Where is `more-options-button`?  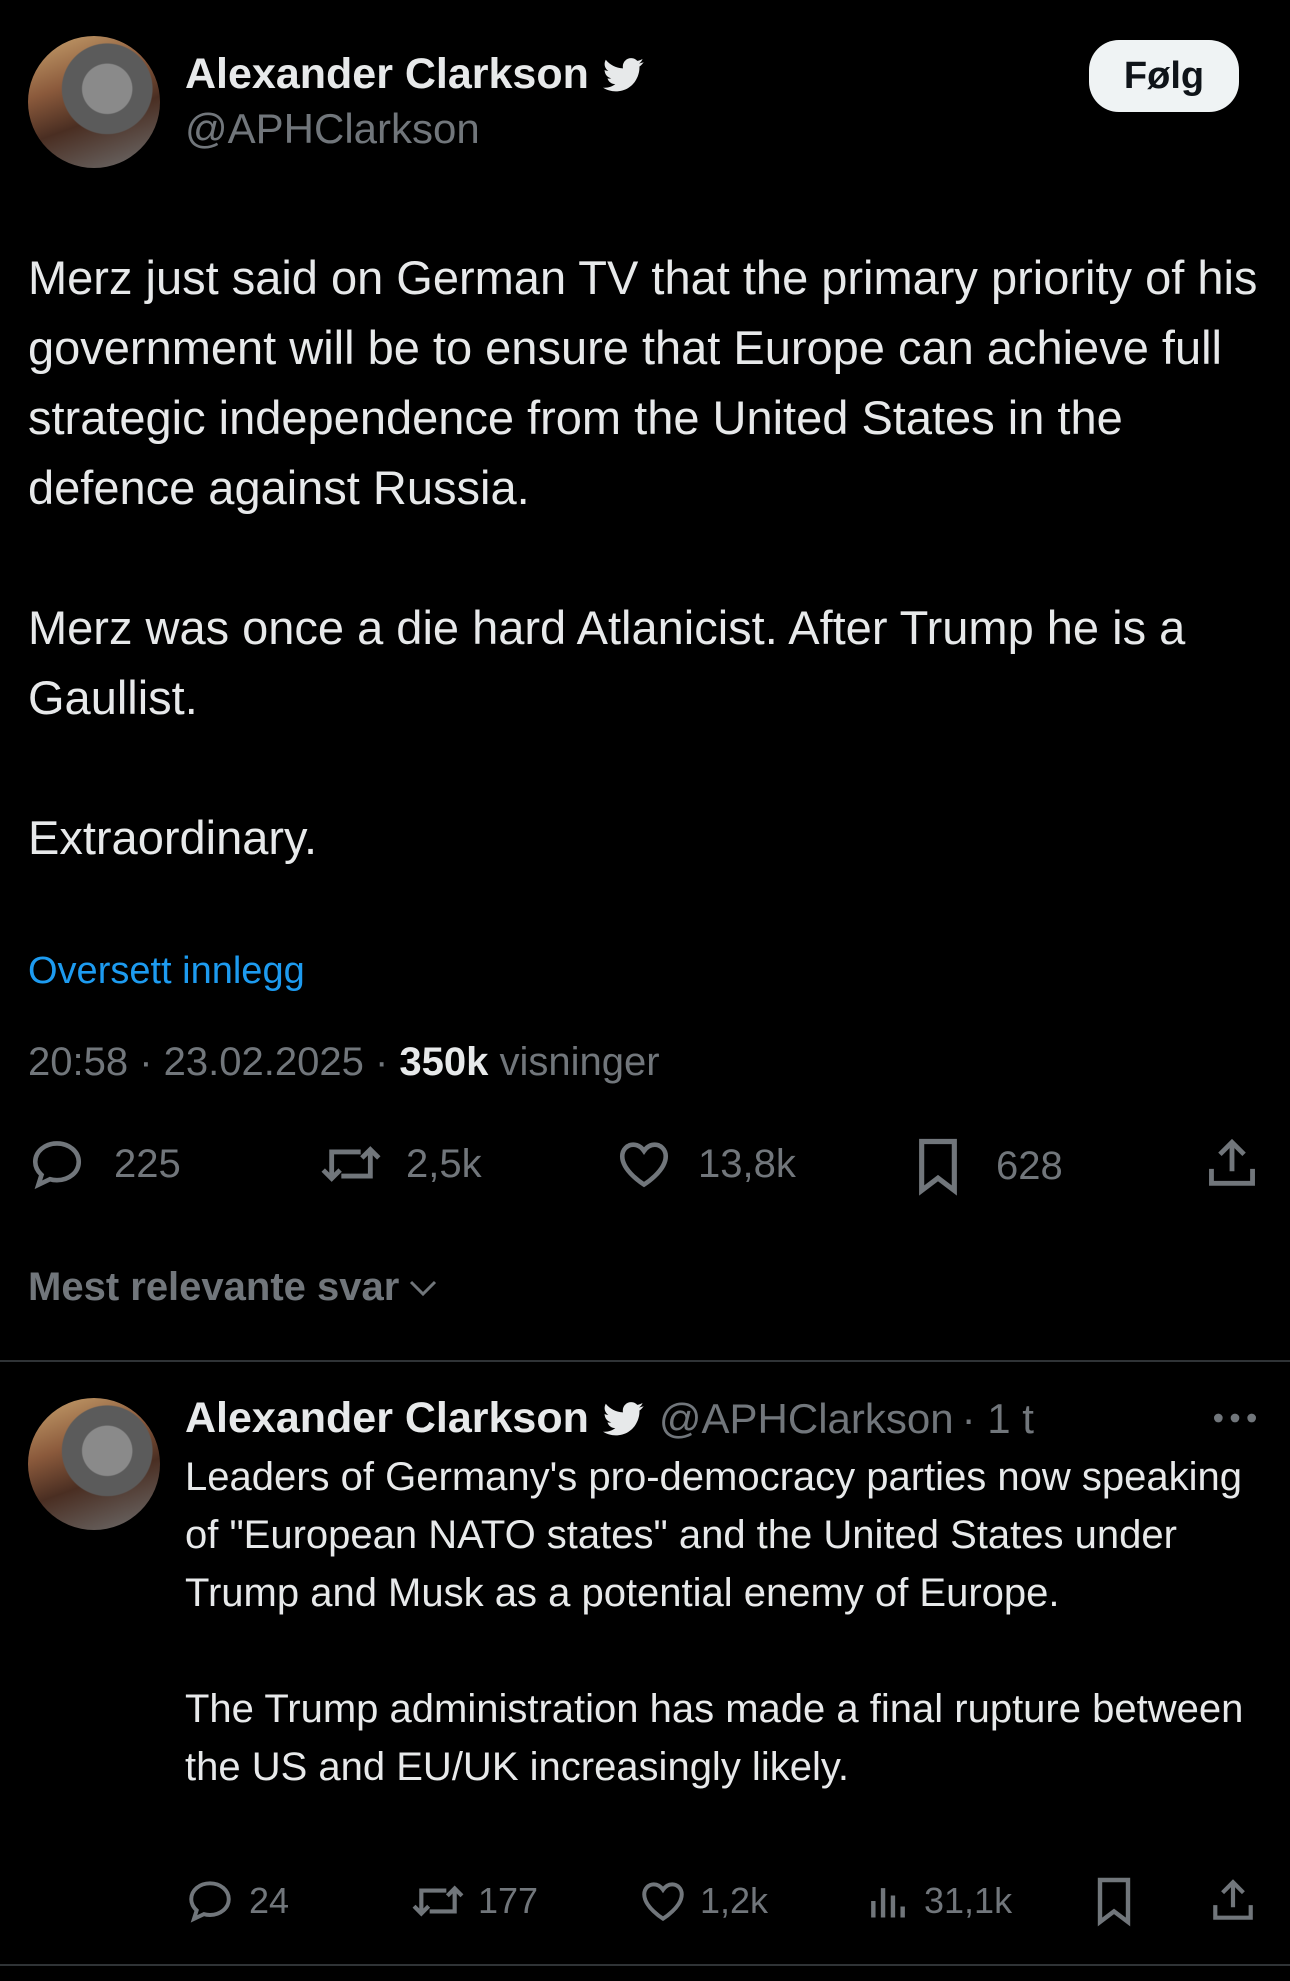 more-options-button is located at coordinates (1235, 1420).